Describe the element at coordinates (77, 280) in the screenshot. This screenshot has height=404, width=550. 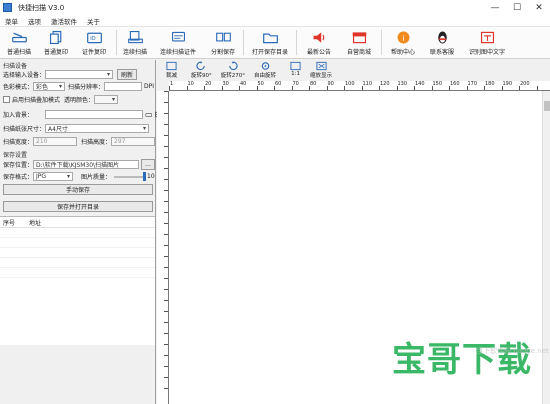
I see `file-table: 序号 地址` at that location.